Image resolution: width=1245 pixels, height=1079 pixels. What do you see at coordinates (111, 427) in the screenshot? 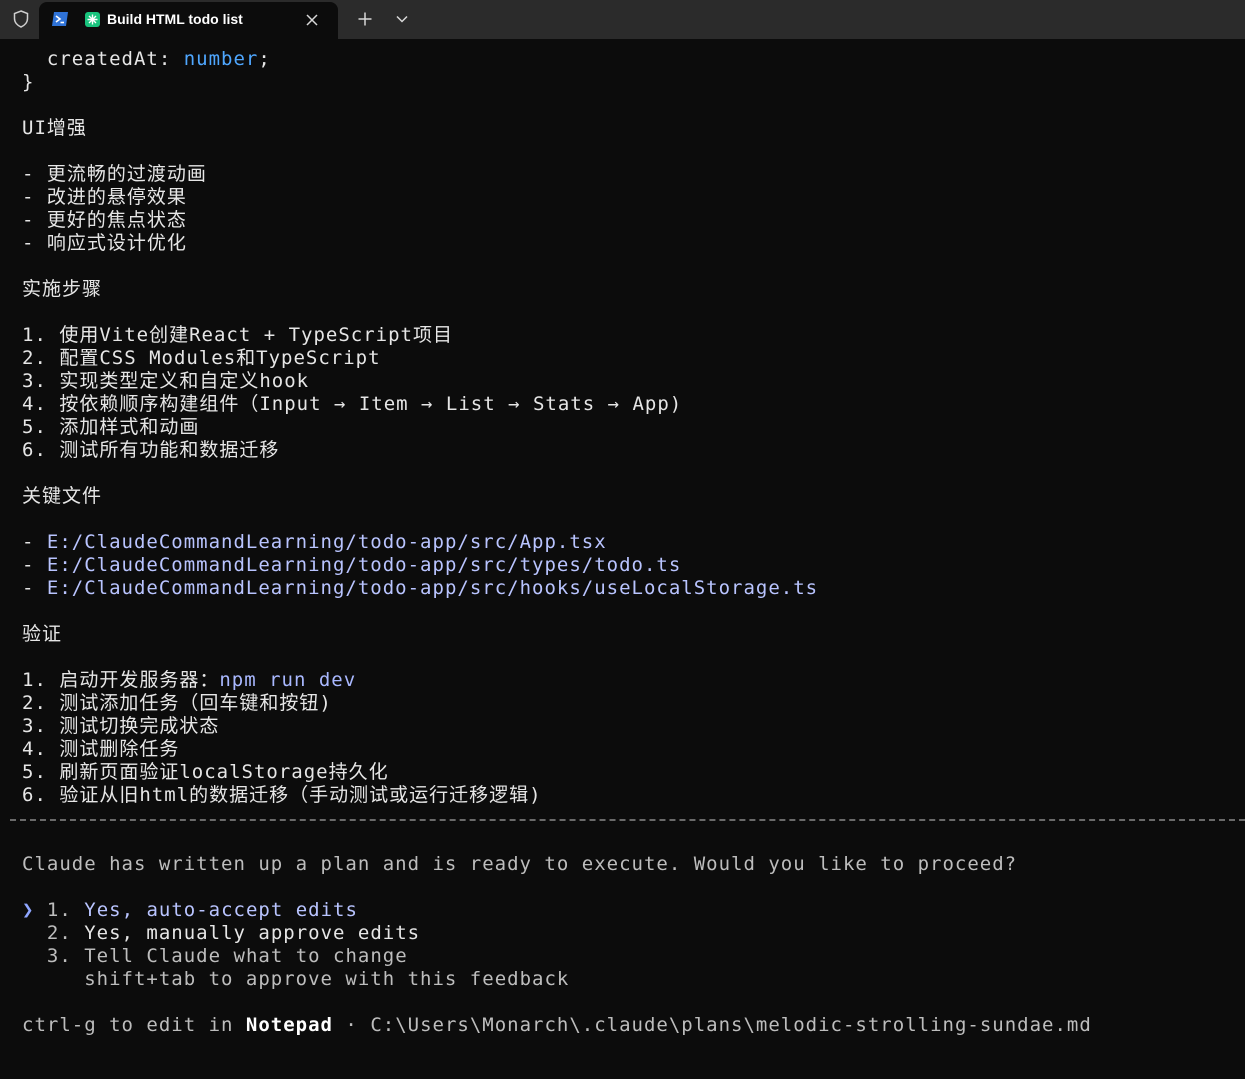
I see `list-item: 5. 添加样式和动画` at bounding box center [111, 427].